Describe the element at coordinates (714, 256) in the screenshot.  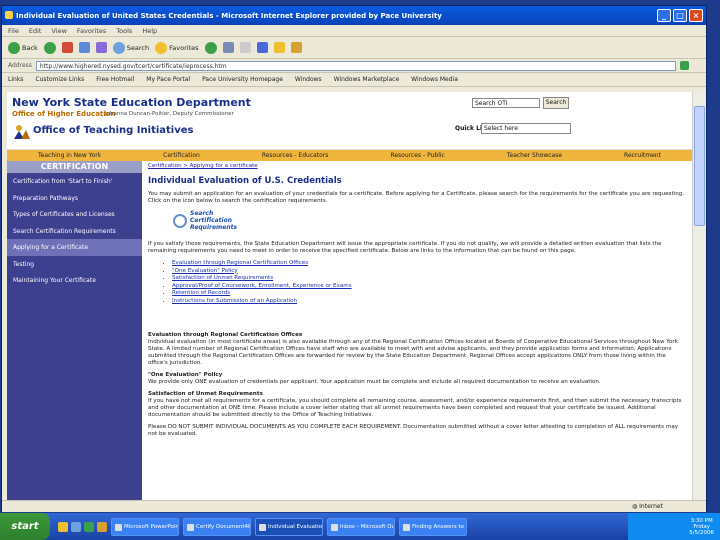
I see `desktop-edge` at that location.